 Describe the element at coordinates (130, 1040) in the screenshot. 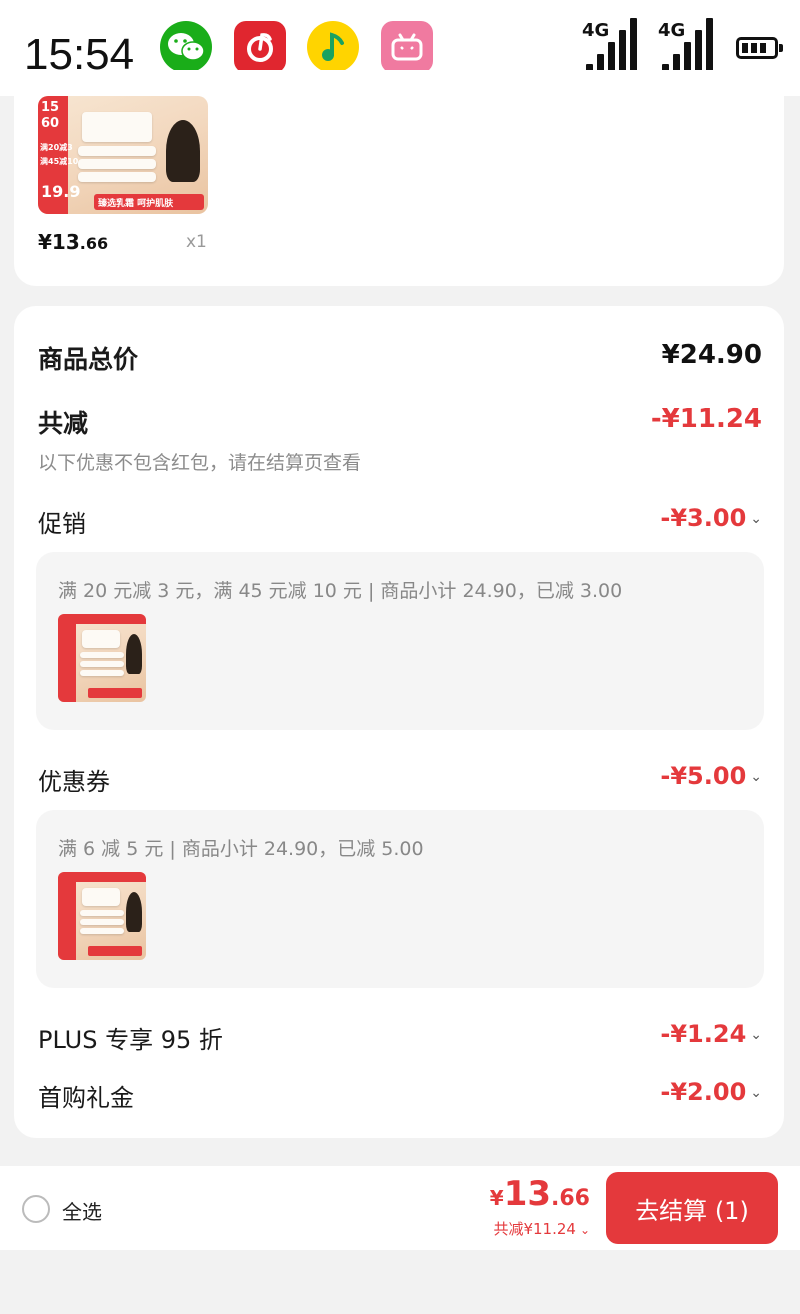

I see `plus-discount-label: PLUS 专享 95 折` at that location.